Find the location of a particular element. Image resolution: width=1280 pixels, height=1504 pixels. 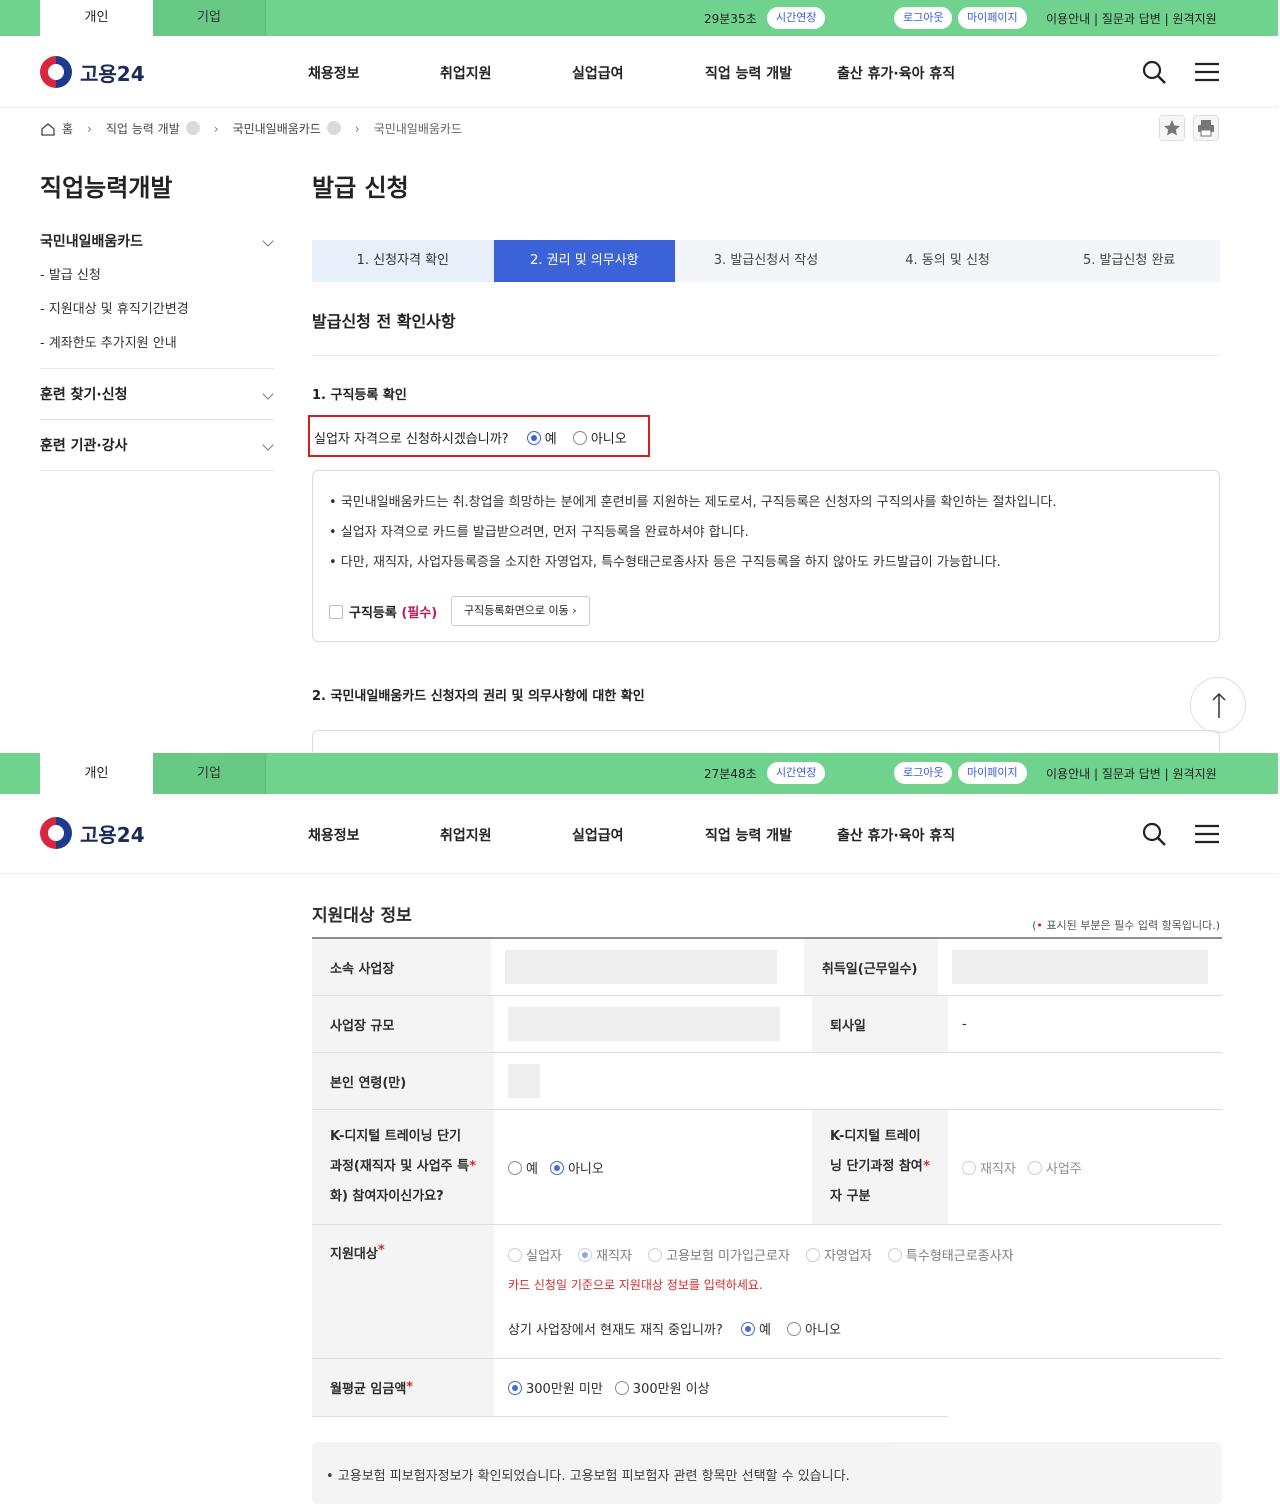

sidebar-subitem-apply: - 발급 신청 is located at coordinates (157, 276).